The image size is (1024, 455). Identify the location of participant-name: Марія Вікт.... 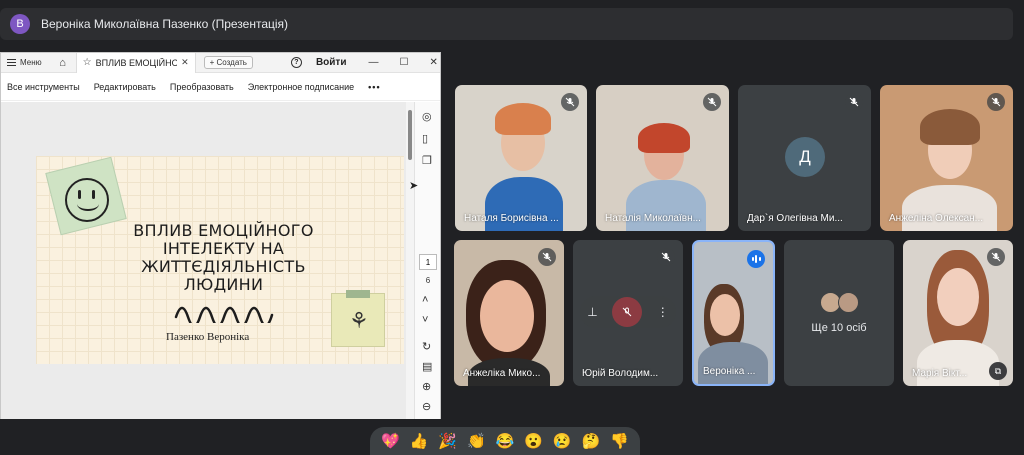
(940, 373).